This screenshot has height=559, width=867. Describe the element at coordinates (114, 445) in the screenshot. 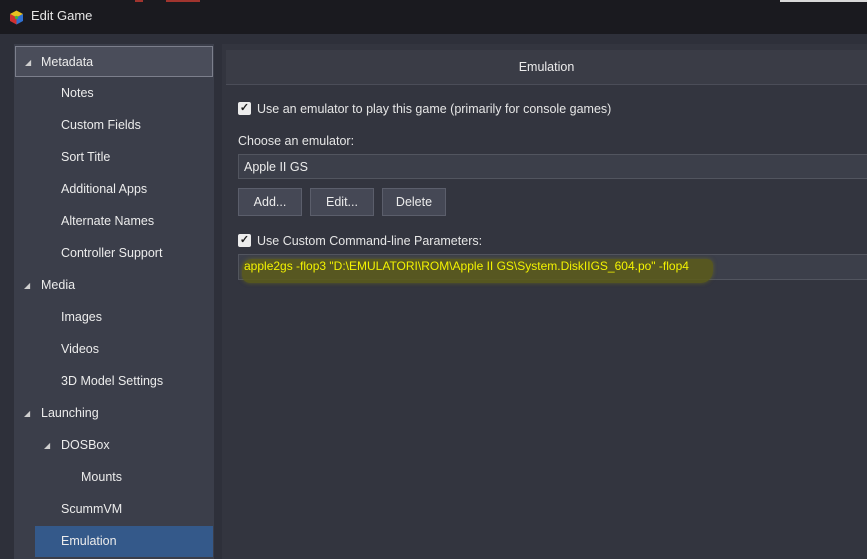

I see `sidebar-item-dosbox: ◢ DOSBox` at that location.